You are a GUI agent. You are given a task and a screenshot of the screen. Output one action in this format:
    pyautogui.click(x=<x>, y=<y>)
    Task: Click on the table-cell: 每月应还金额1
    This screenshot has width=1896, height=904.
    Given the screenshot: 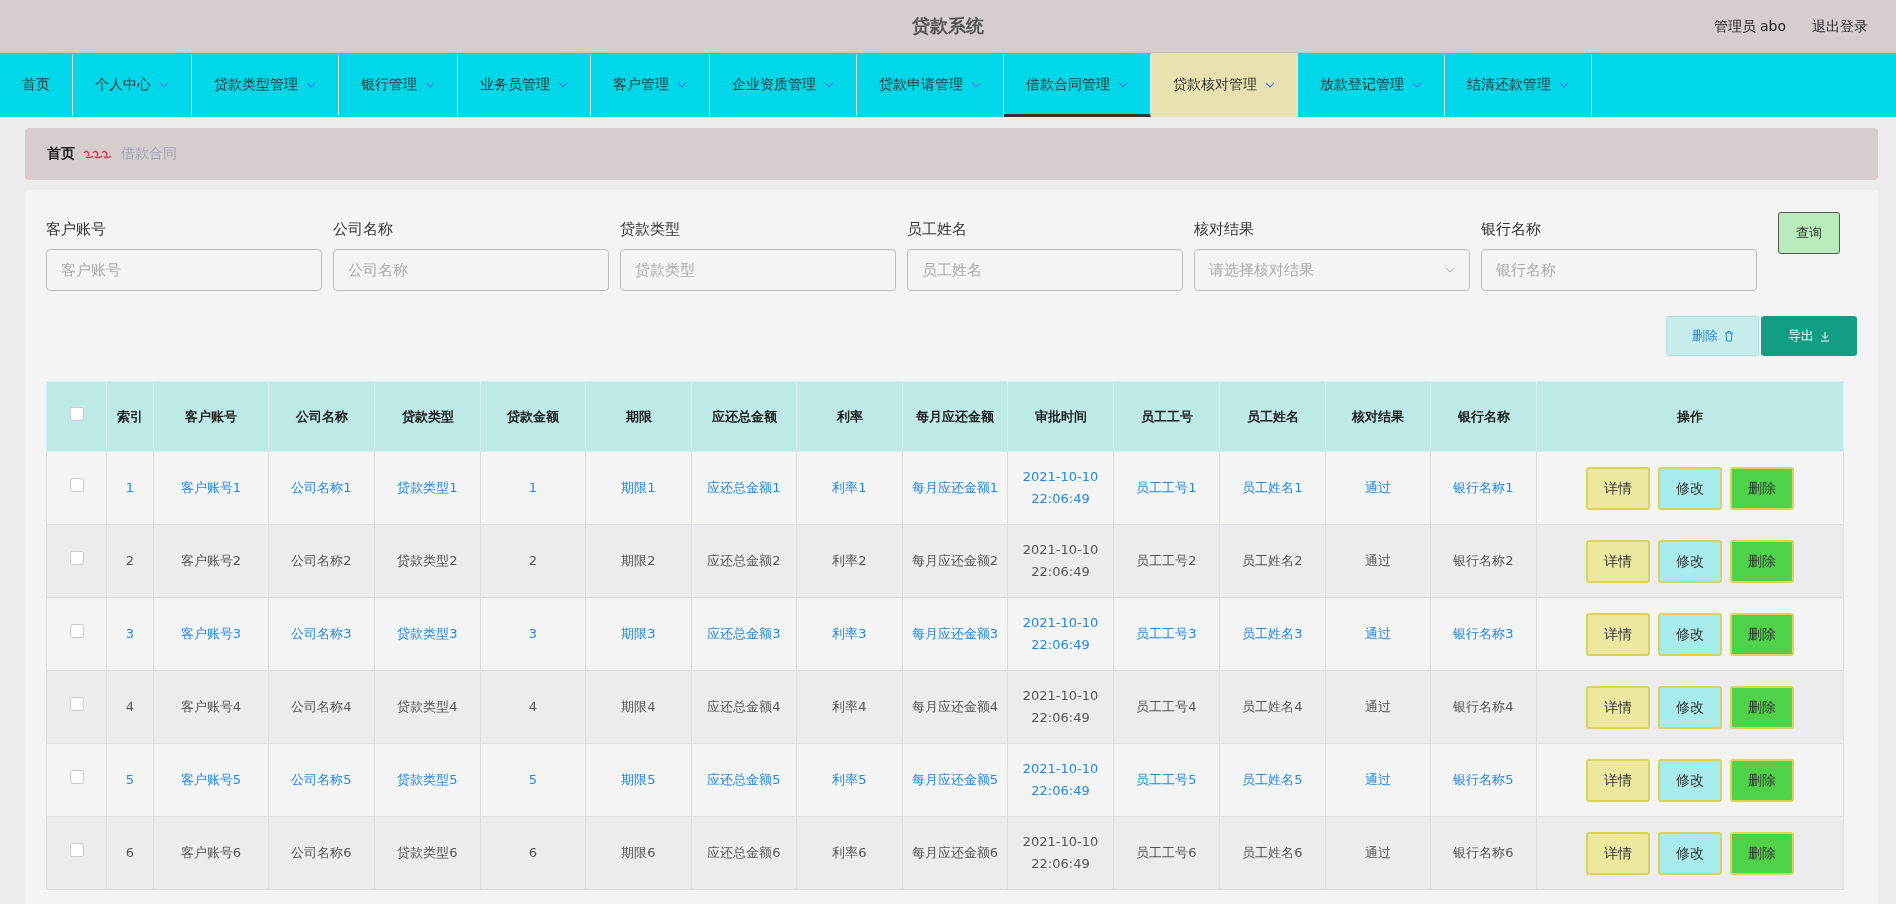 What is the action you would take?
    pyautogui.click(x=955, y=488)
    